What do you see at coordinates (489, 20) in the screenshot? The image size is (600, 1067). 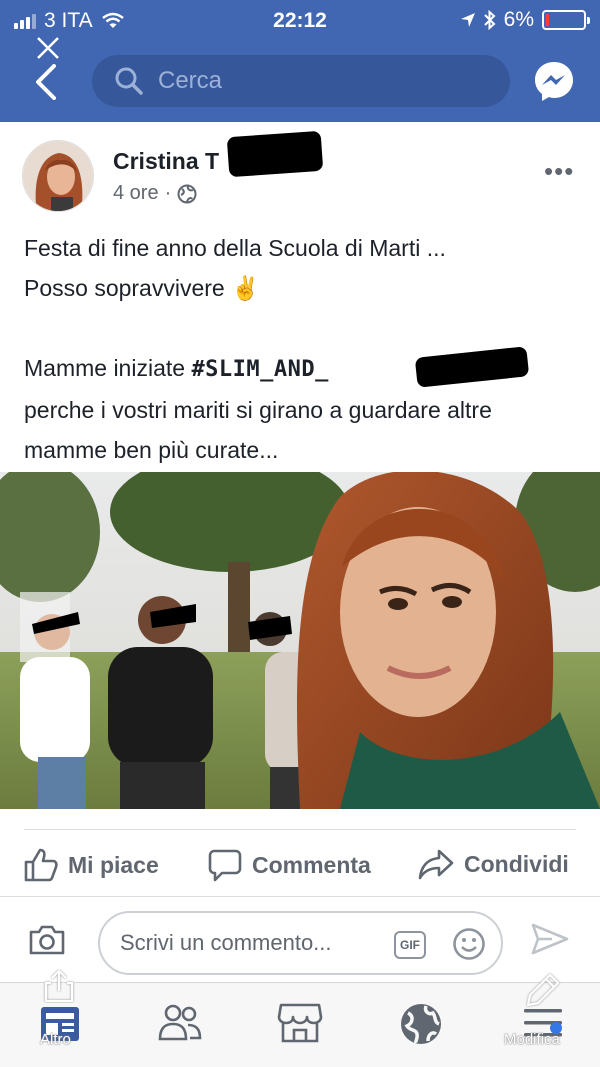 I see `bluetooth-icon` at bounding box center [489, 20].